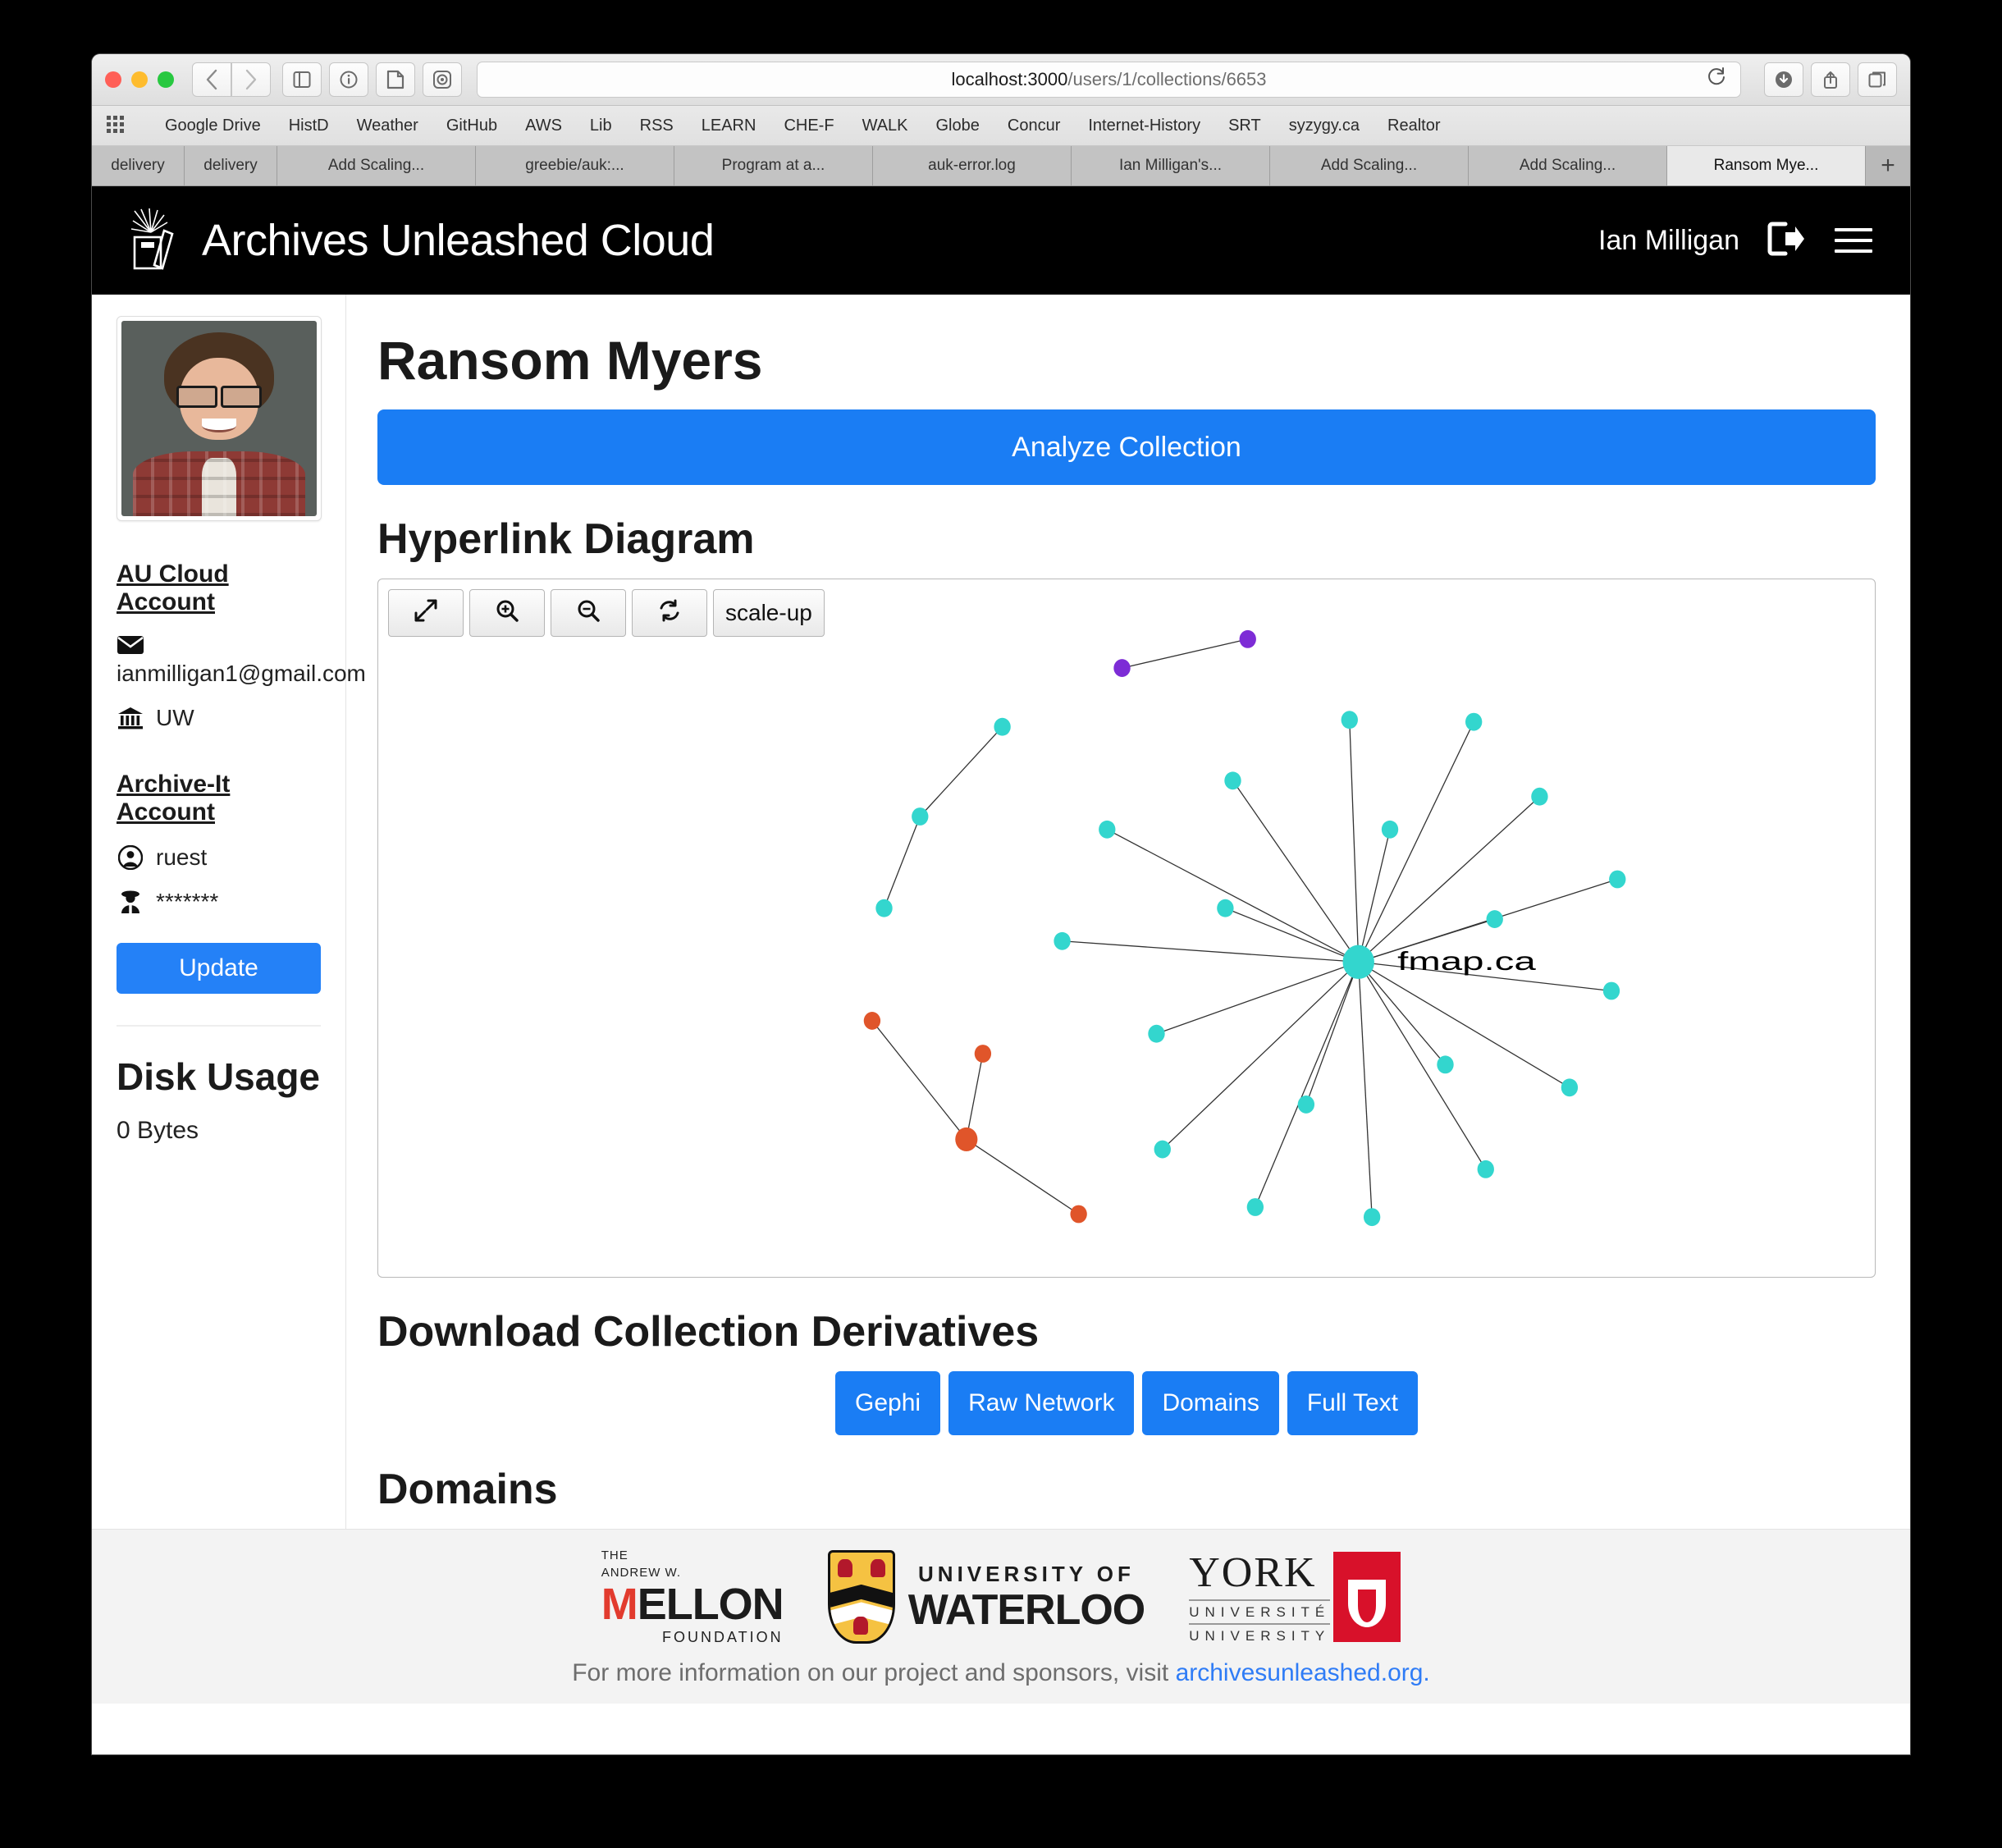  What do you see at coordinates (211, 80) in the screenshot?
I see `back-icon` at bounding box center [211, 80].